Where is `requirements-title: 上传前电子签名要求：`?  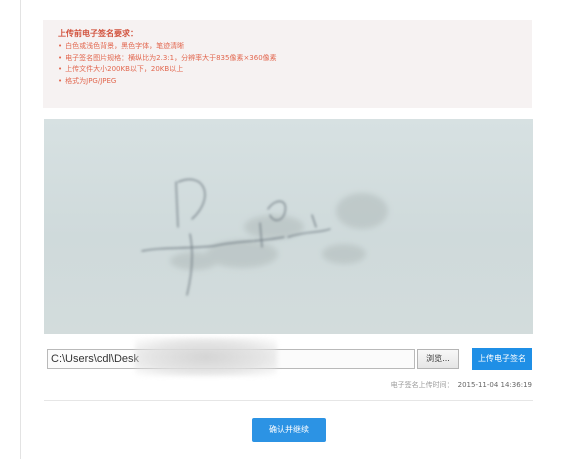 requirements-title: 上传前电子签名要求： is located at coordinates (98, 33).